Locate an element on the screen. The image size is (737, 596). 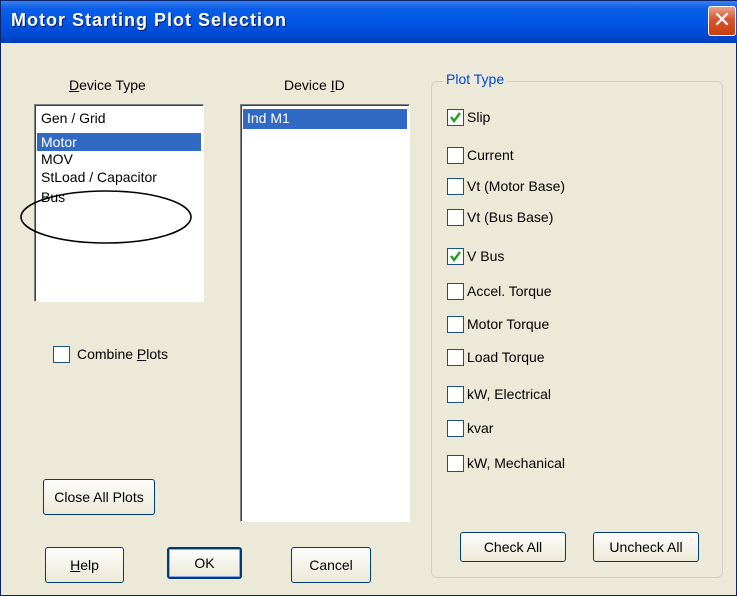
checkbox-kw-electrical is located at coordinates (455, 394).